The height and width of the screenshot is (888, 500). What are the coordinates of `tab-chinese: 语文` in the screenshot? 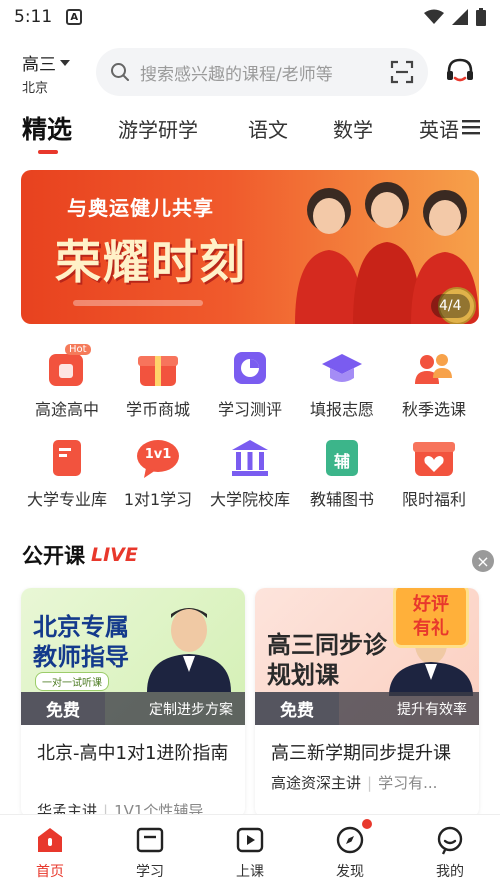 It's located at (268, 128).